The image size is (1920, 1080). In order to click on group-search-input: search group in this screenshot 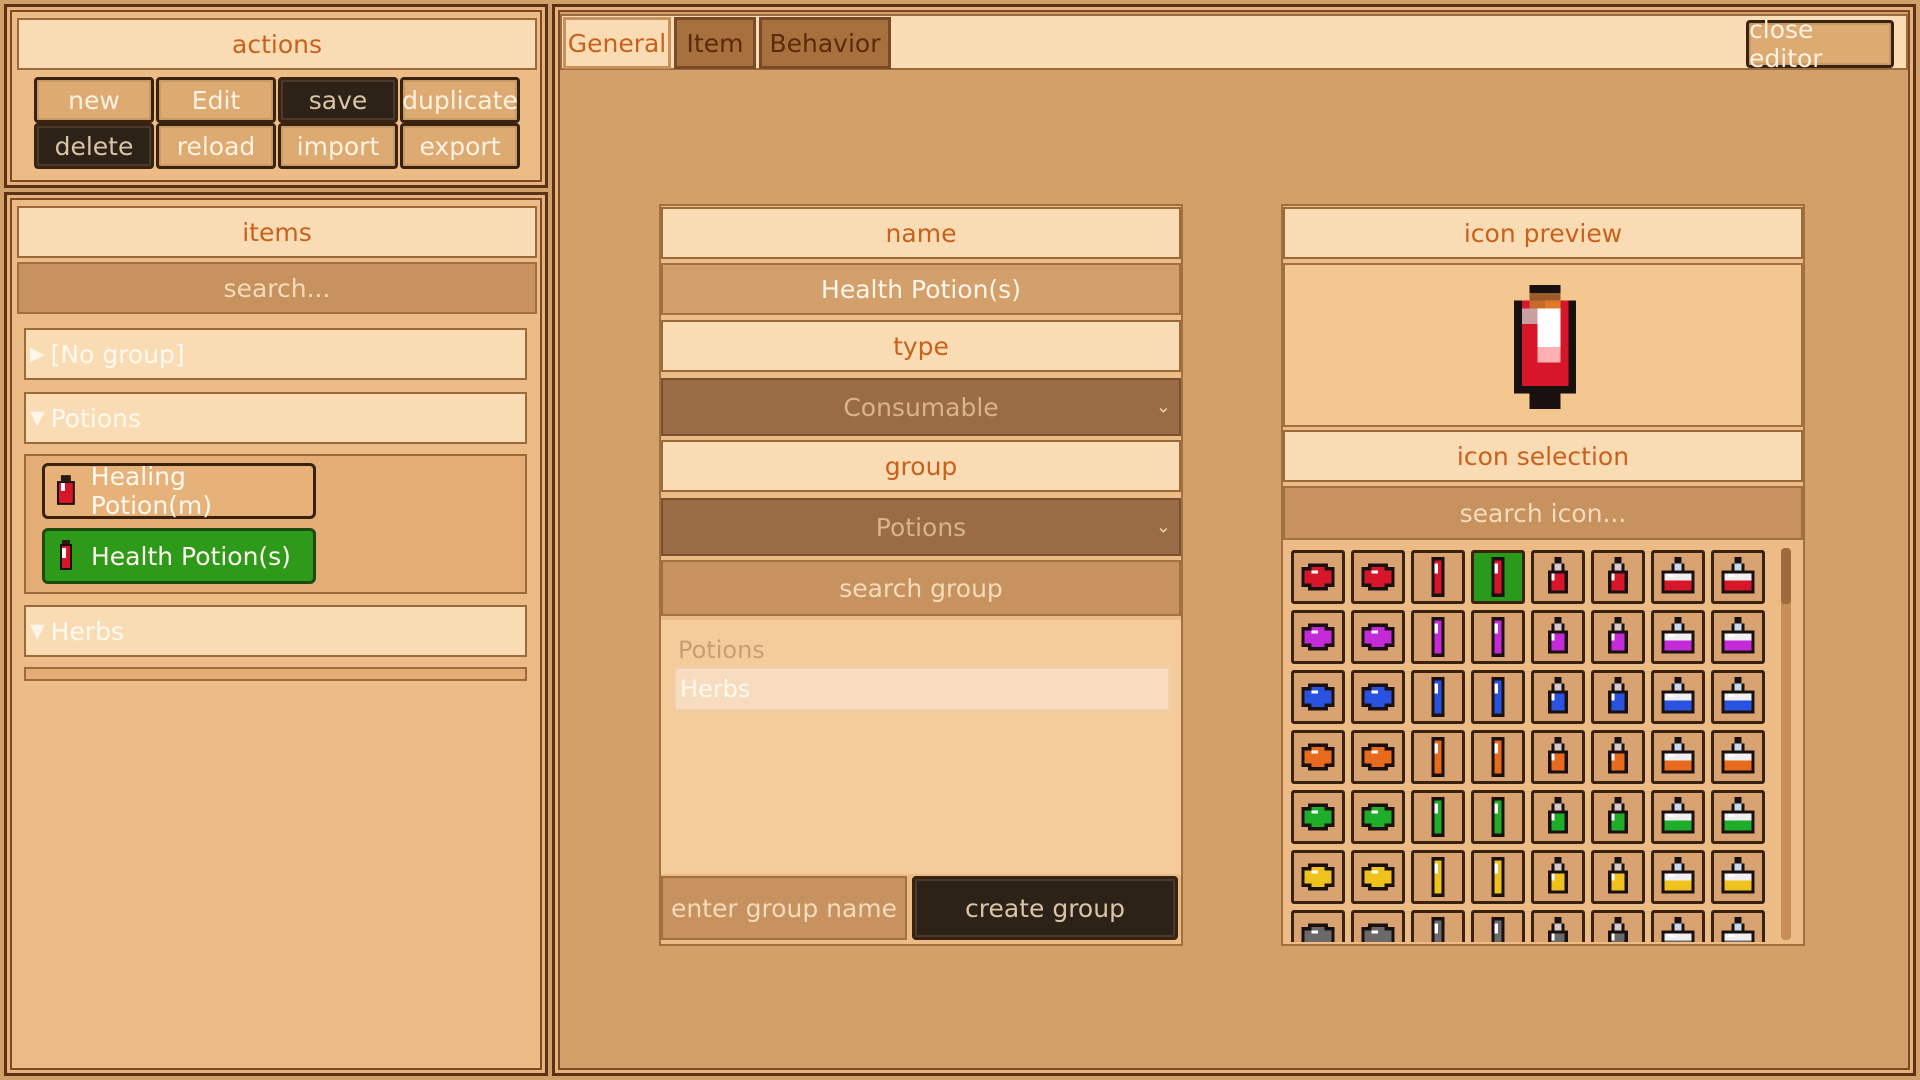, I will do `click(921, 588)`.